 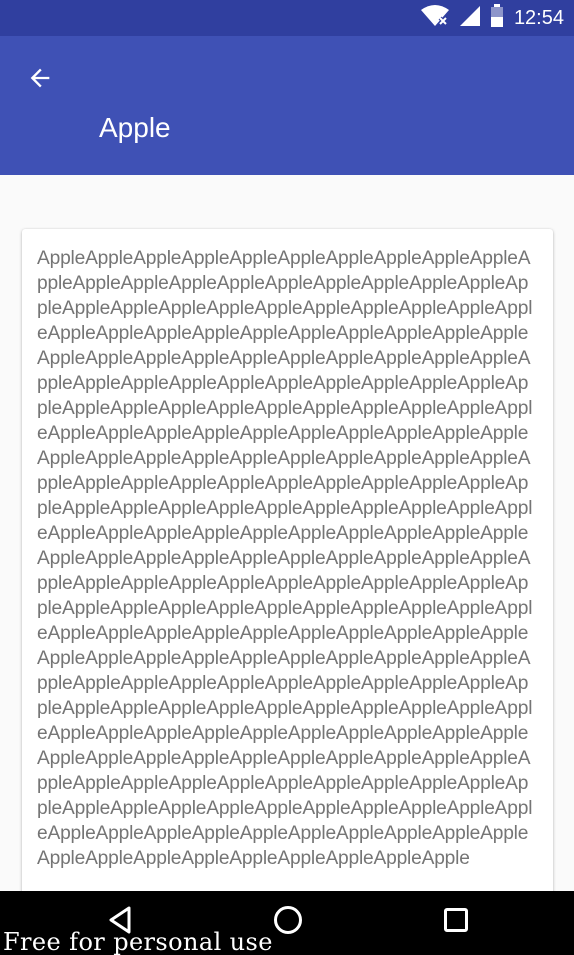 I want to click on nav-recents-icon, so click(x=456, y=922).